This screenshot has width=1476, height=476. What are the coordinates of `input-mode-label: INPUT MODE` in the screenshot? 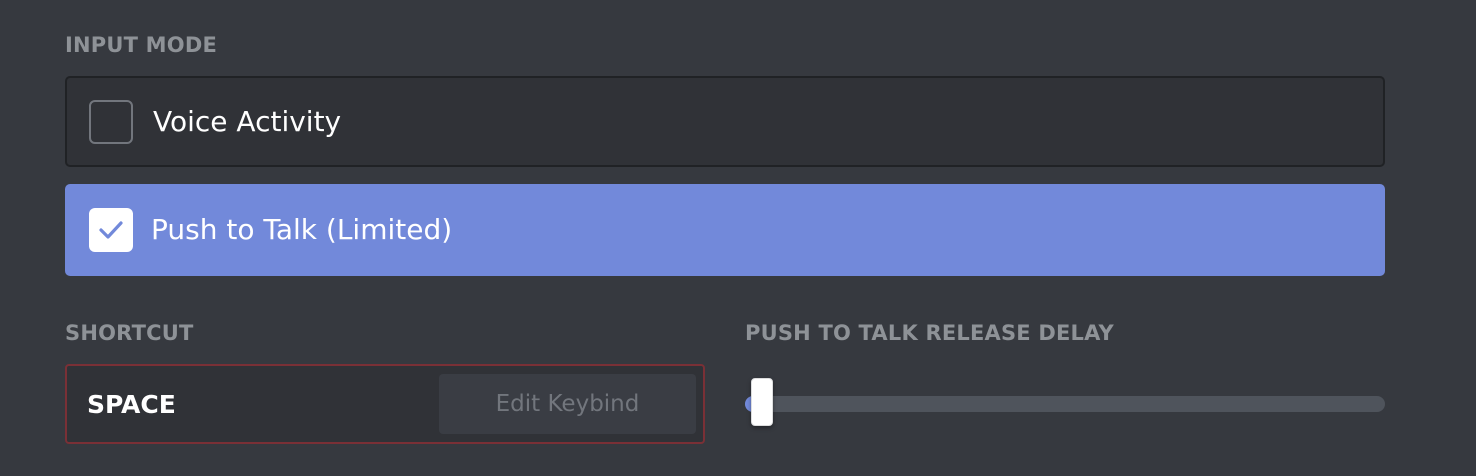 It's located at (141, 45).